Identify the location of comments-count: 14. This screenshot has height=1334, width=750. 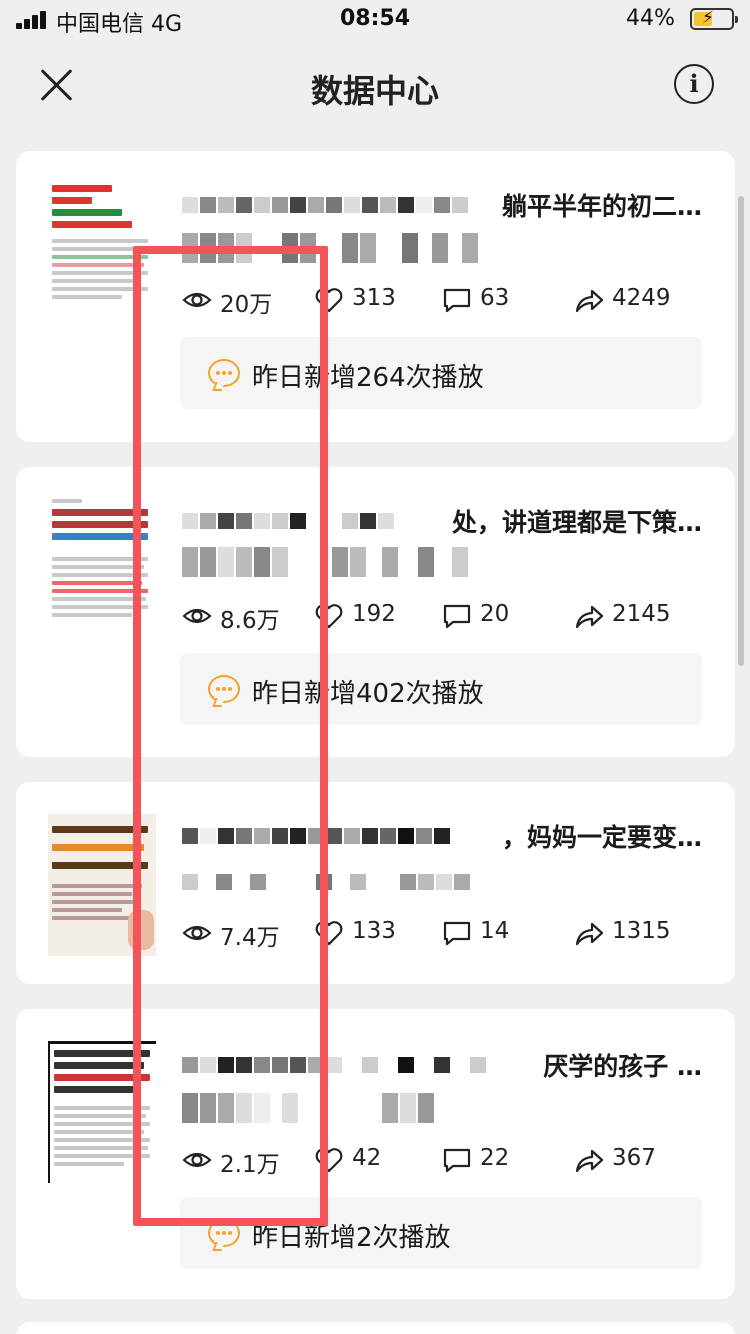
(495, 931).